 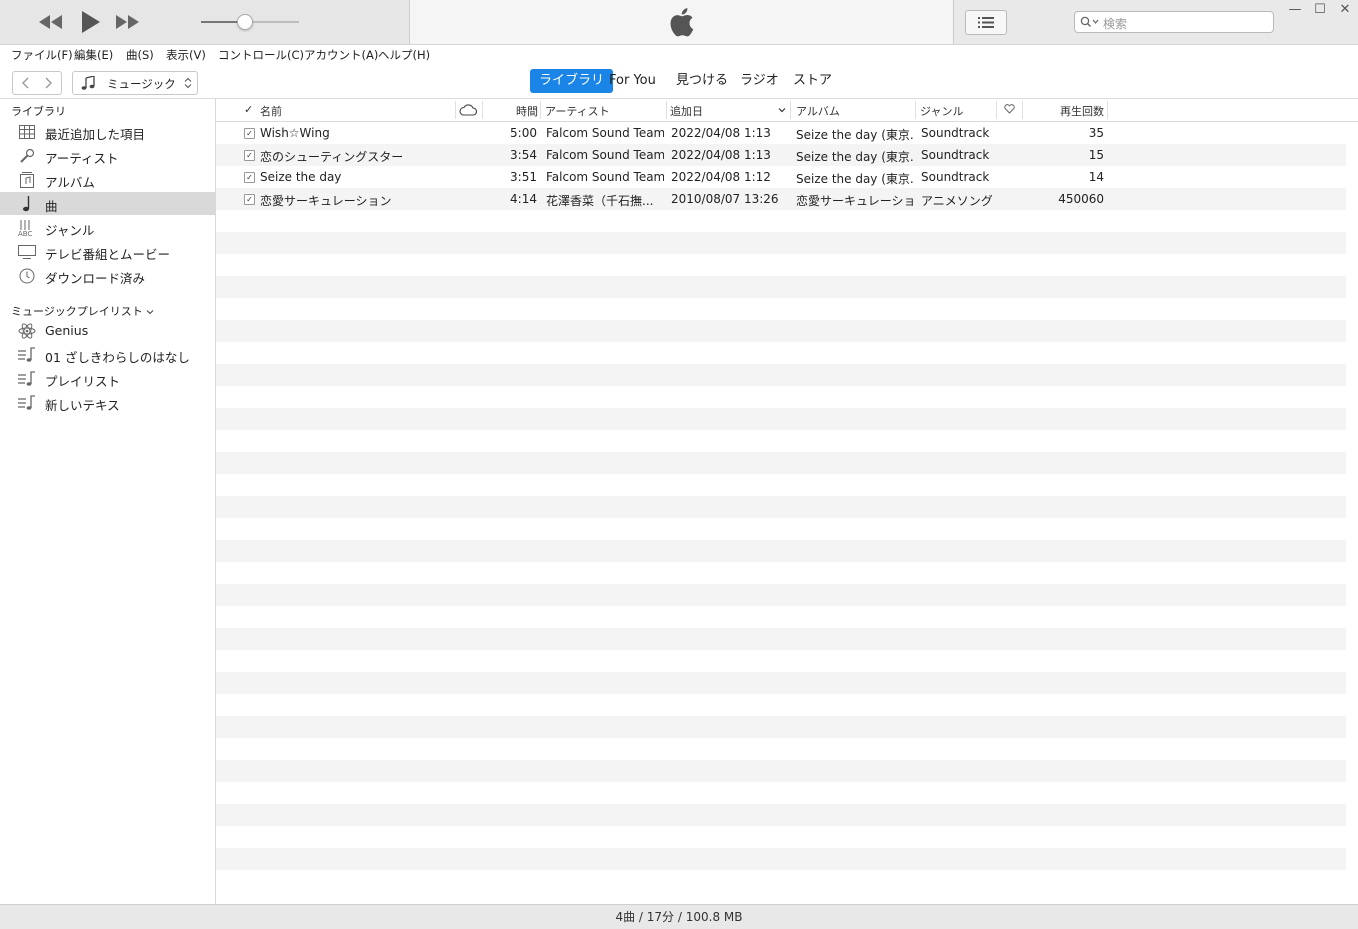 I want to click on media-kind-selector: ミュージック, so click(x=135, y=83).